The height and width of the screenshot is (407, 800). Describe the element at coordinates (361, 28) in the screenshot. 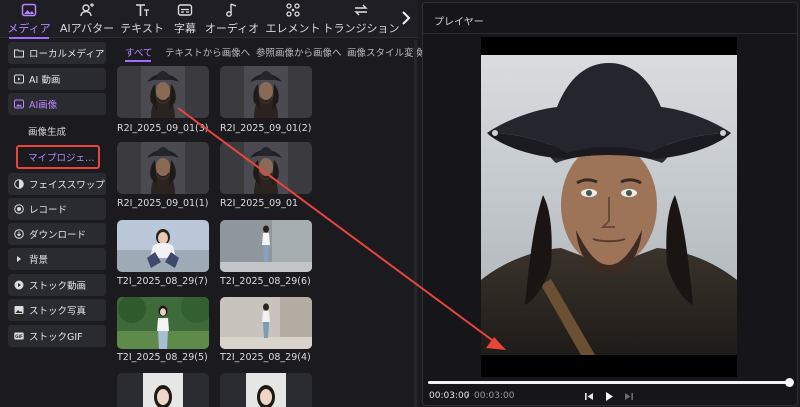

I see `tab-transition-label: トランジション` at that location.